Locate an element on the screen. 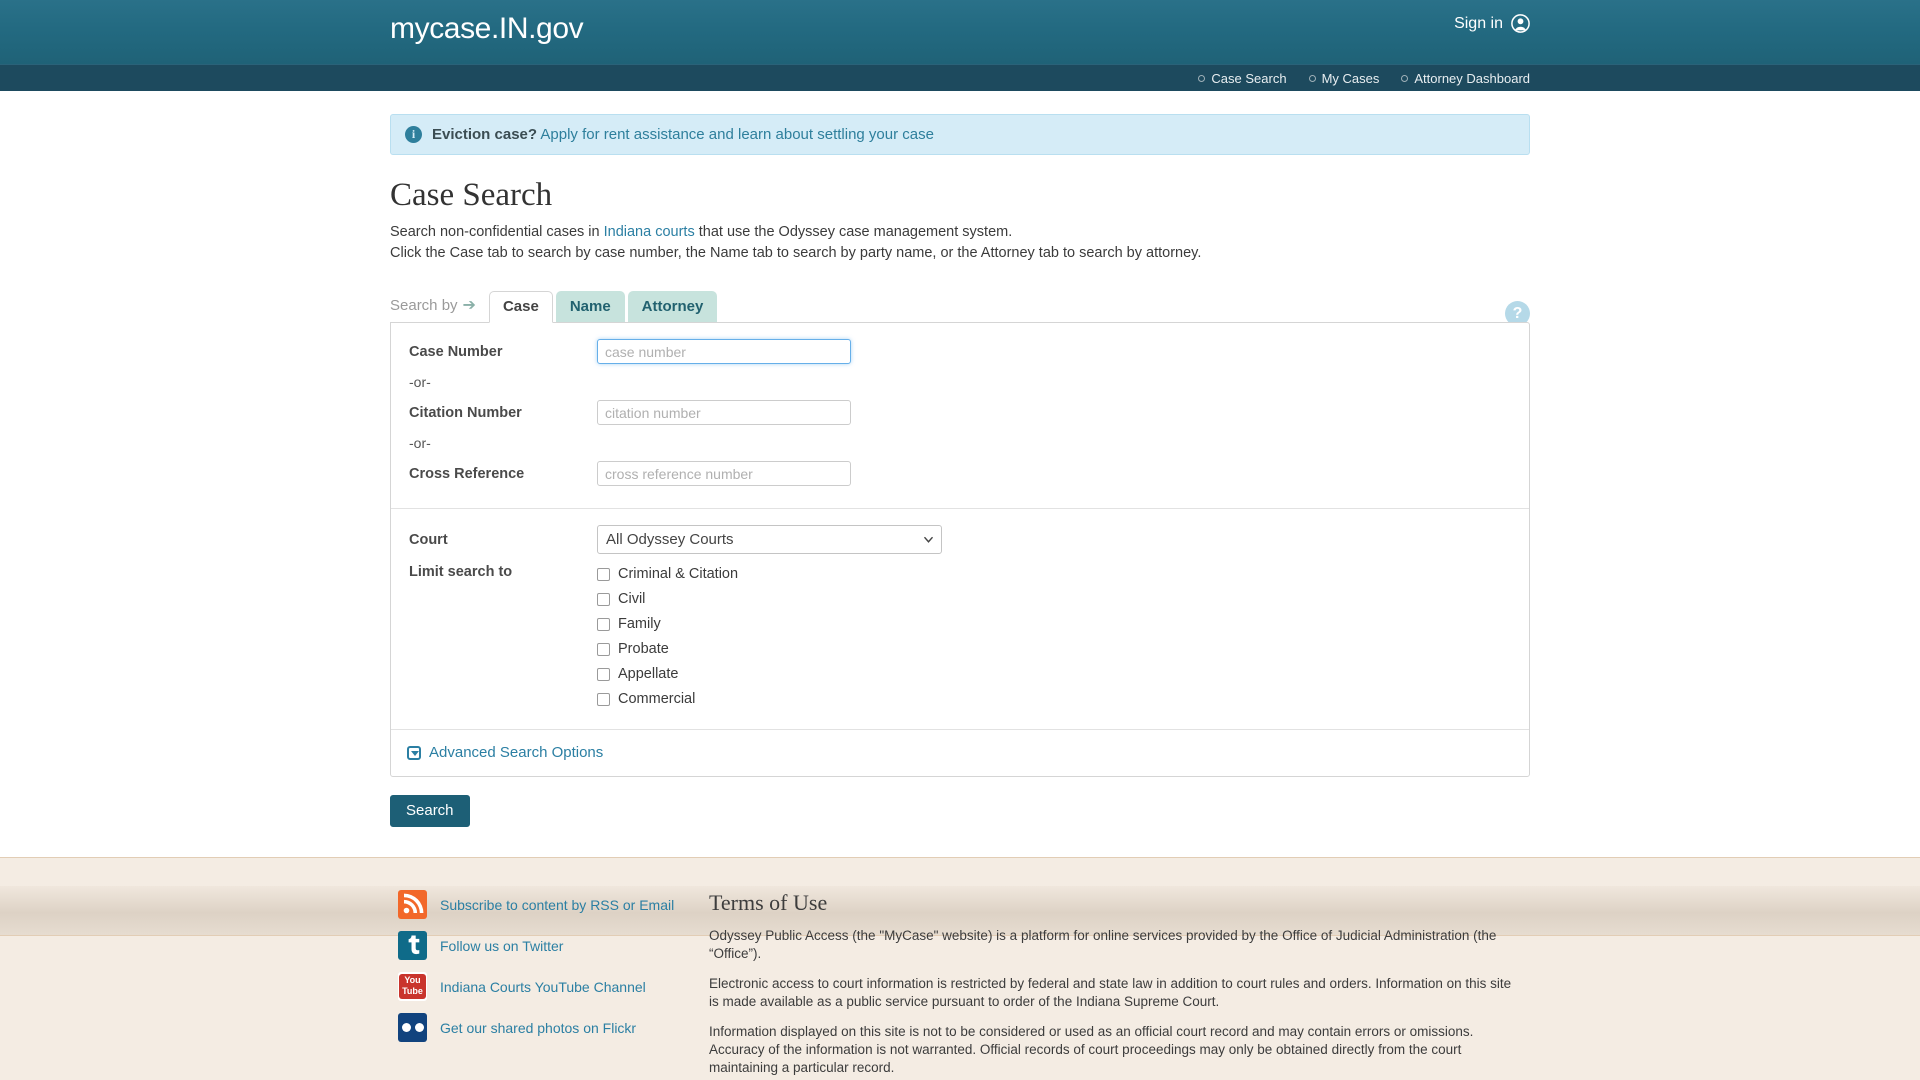 The width and height of the screenshot is (1920, 1080). social-link-label: Follow us on Twitter is located at coordinates (501, 946).